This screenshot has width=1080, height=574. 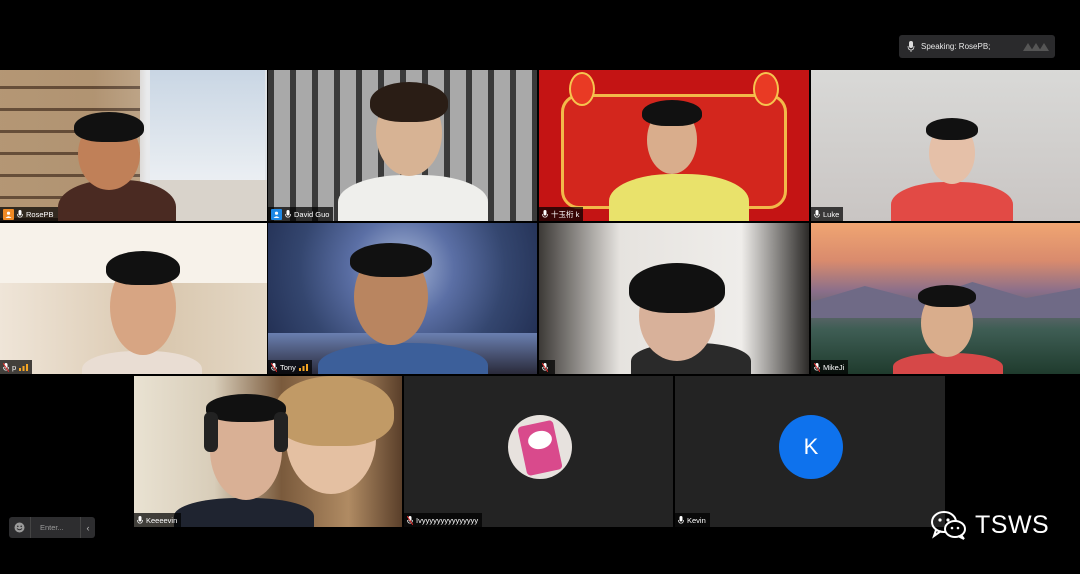 I want to click on video-tile-david-guo: David Guo, so click(x=402, y=145).